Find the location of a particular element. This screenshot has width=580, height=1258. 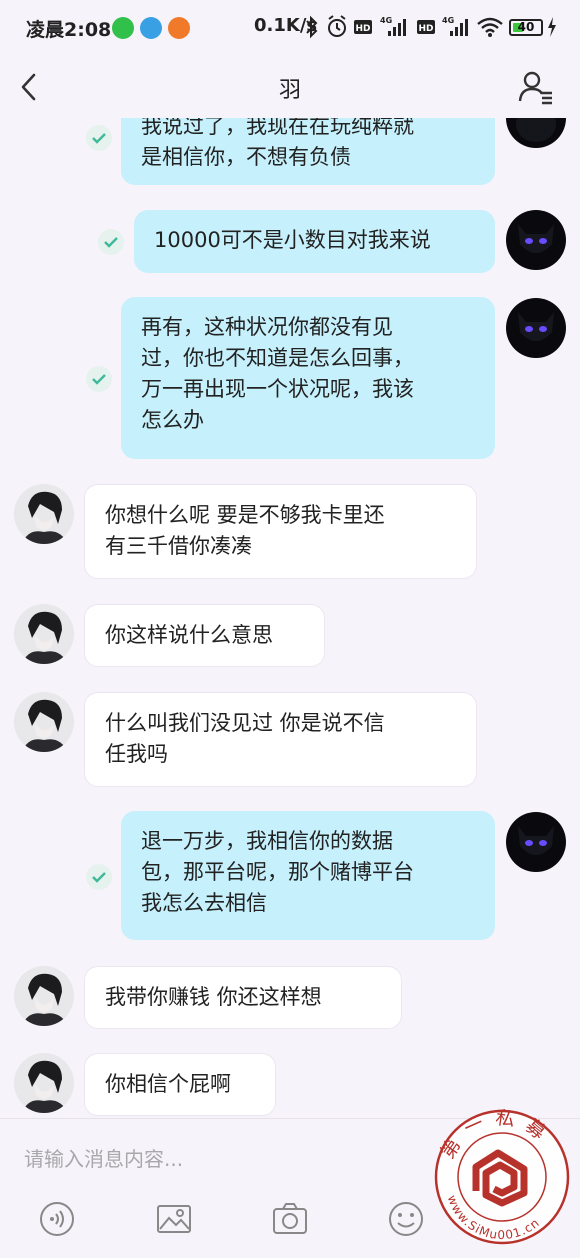

message-bubble-sent: 10000可不是小数目对我来说 is located at coordinates (314, 241).